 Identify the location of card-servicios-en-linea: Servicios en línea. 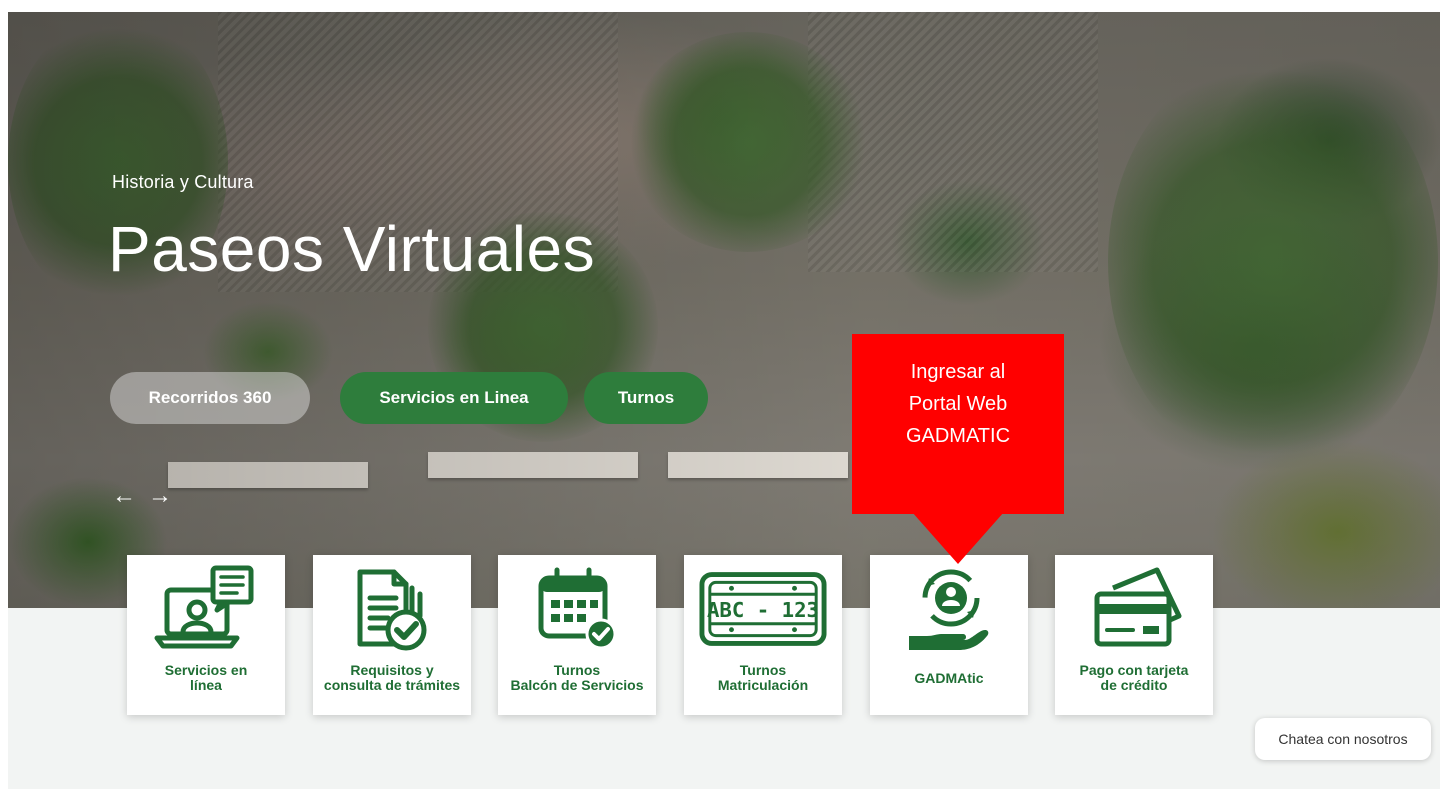
(206, 635).